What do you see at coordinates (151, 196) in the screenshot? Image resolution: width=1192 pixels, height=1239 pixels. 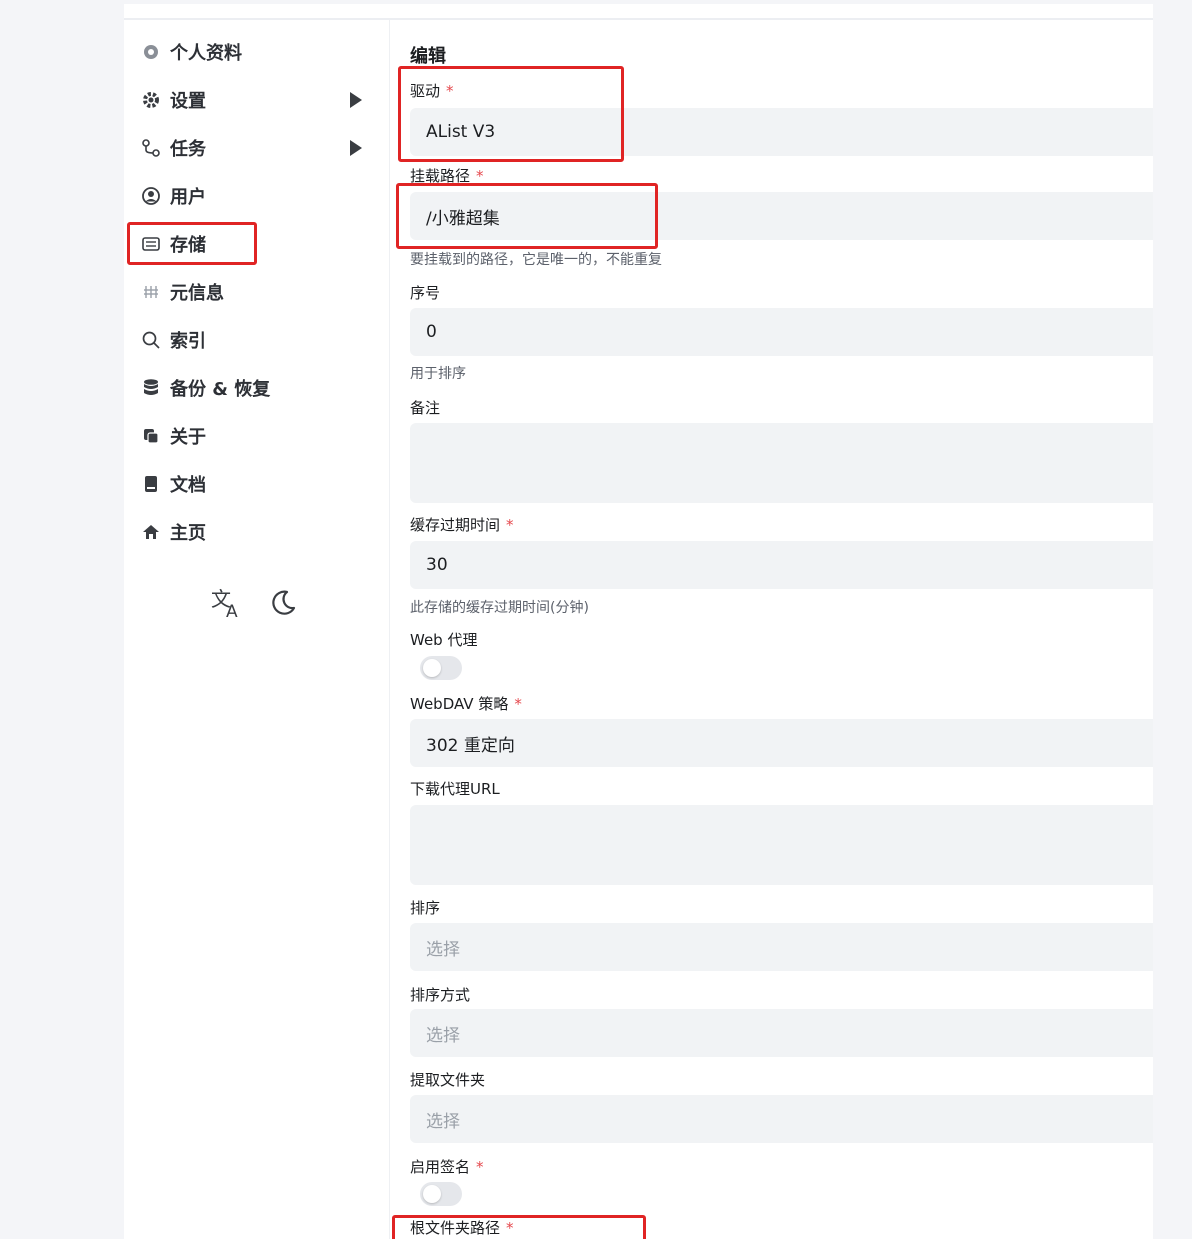 I see `user-circle-icon` at bounding box center [151, 196].